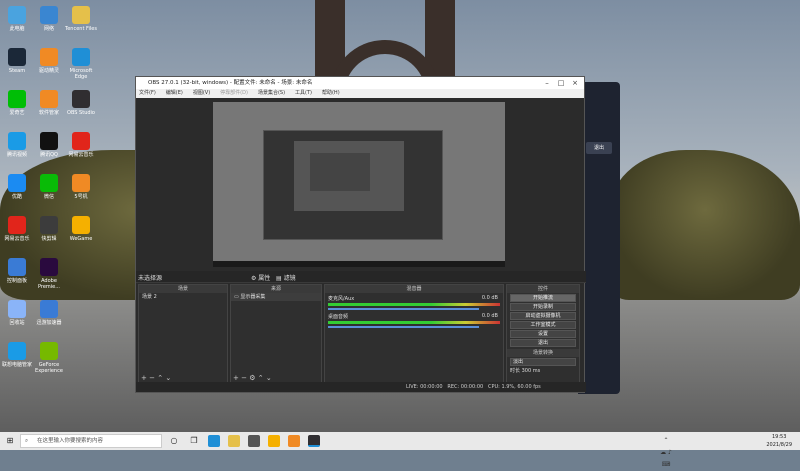 The height and width of the screenshot is (471, 800). Describe the element at coordinates (252, 378) in the screenshot. I see `gear-icon: ⚙` at that location.